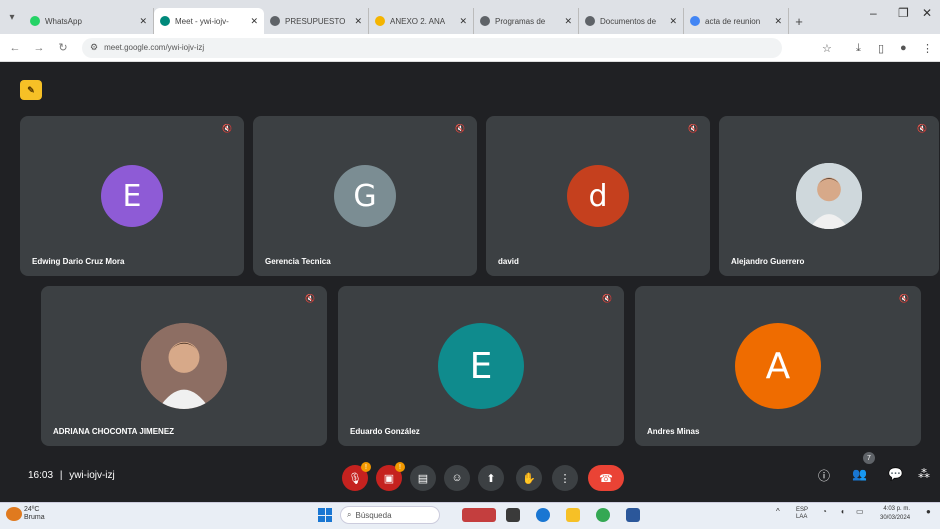 The width and height of the screenshot is (940, 529). Describe the element at coordinates (432, 47) in the screenshot. I see `url-field: ⚙ meet.google.com/ywi-iojv-izj` at that location.